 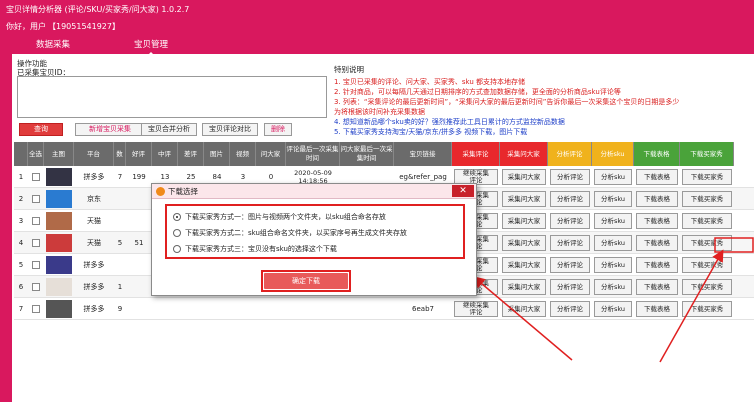 What do you see at coordinates (613, 154) in the screenshot?
I see `column-header: 分析sku` at bounding box center [613, 154].